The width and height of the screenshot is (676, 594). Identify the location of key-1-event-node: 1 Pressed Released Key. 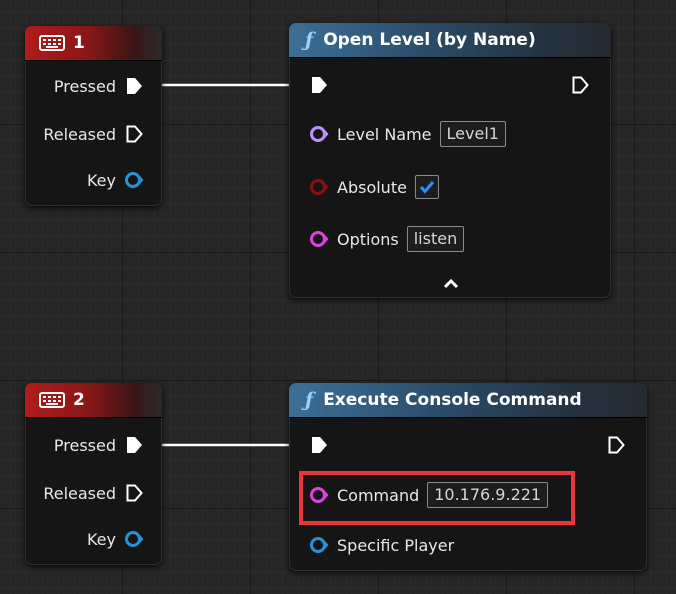
(93, 116).